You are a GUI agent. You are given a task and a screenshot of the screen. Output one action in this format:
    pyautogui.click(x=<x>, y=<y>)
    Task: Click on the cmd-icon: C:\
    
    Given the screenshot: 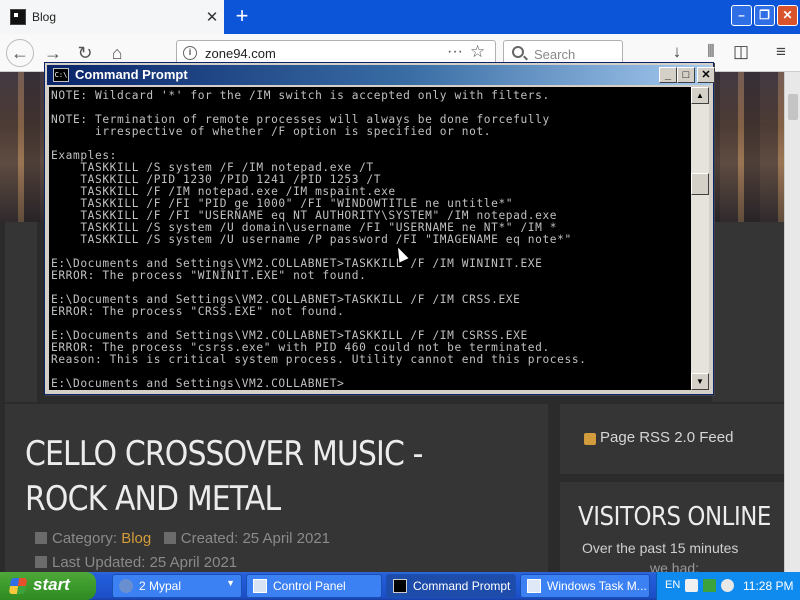 What is the action you would take?
    pyautogui.click(x=61, y=75)
    